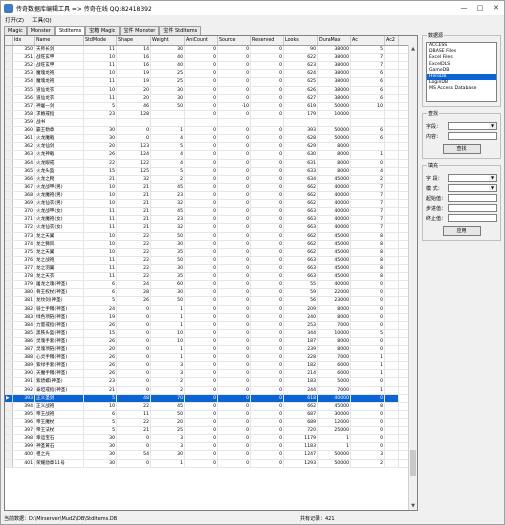 This screenshot has width=505, height=525. Describe the element at coordinates (413, 49) in the screenshot. I see `scroll-up-icon: ▲` at that location.